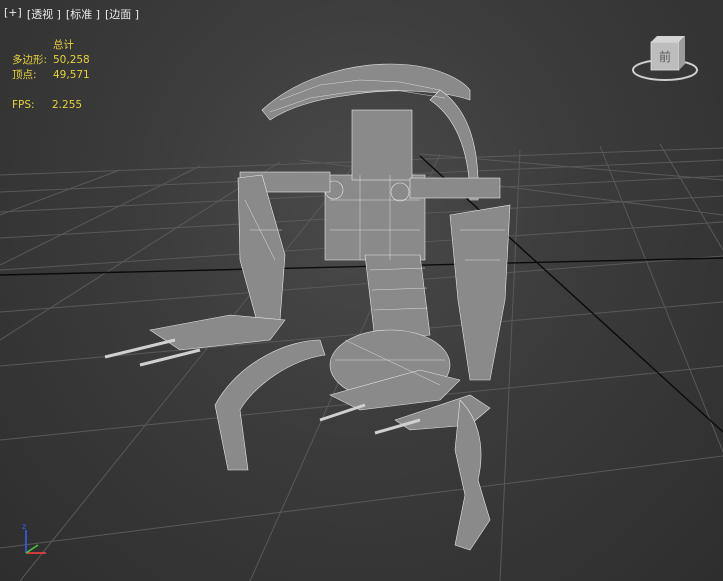 This screenshot has height=581, width=723. What do you see at coordinates (122, 14) in the screenshot?
I see `viewport-mode-menu: [边面 ]` at bounding box center [122, 14].